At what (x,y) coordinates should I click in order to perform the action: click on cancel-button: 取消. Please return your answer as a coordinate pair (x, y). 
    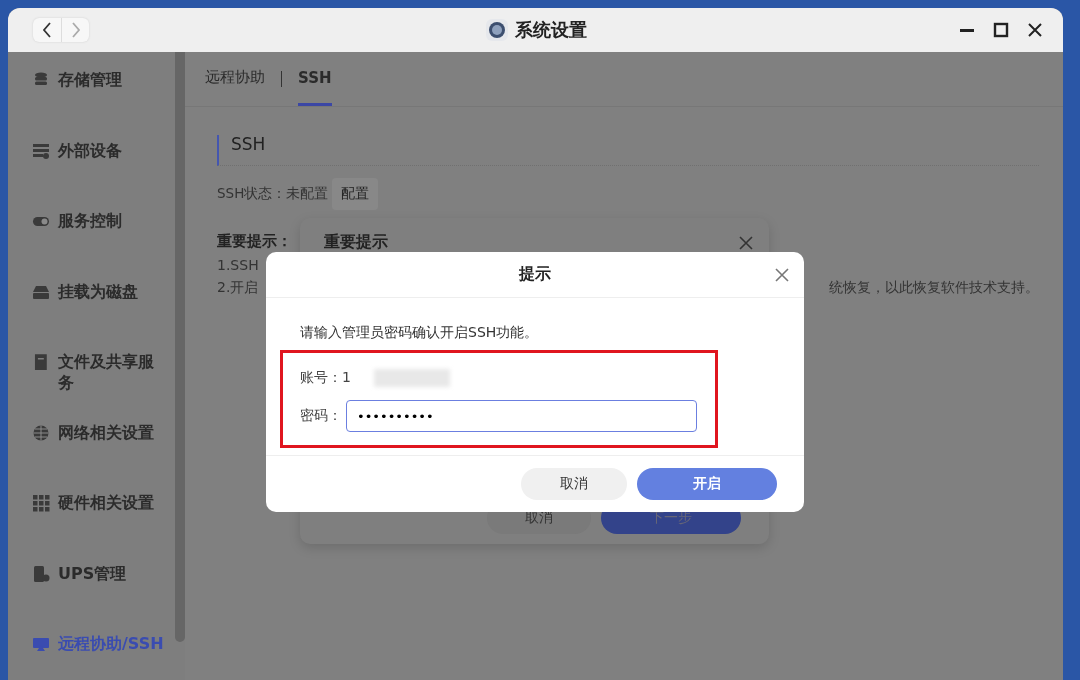
    Looking at the image, I should click on (574, 484).